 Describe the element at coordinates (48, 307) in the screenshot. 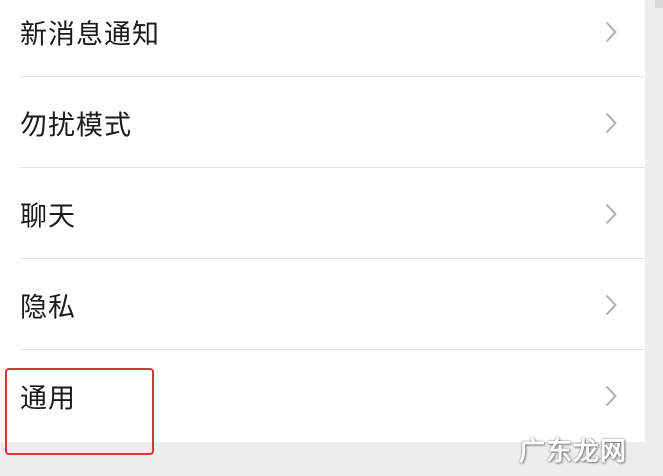

I see `settings-item-label: 隐私` at that location.